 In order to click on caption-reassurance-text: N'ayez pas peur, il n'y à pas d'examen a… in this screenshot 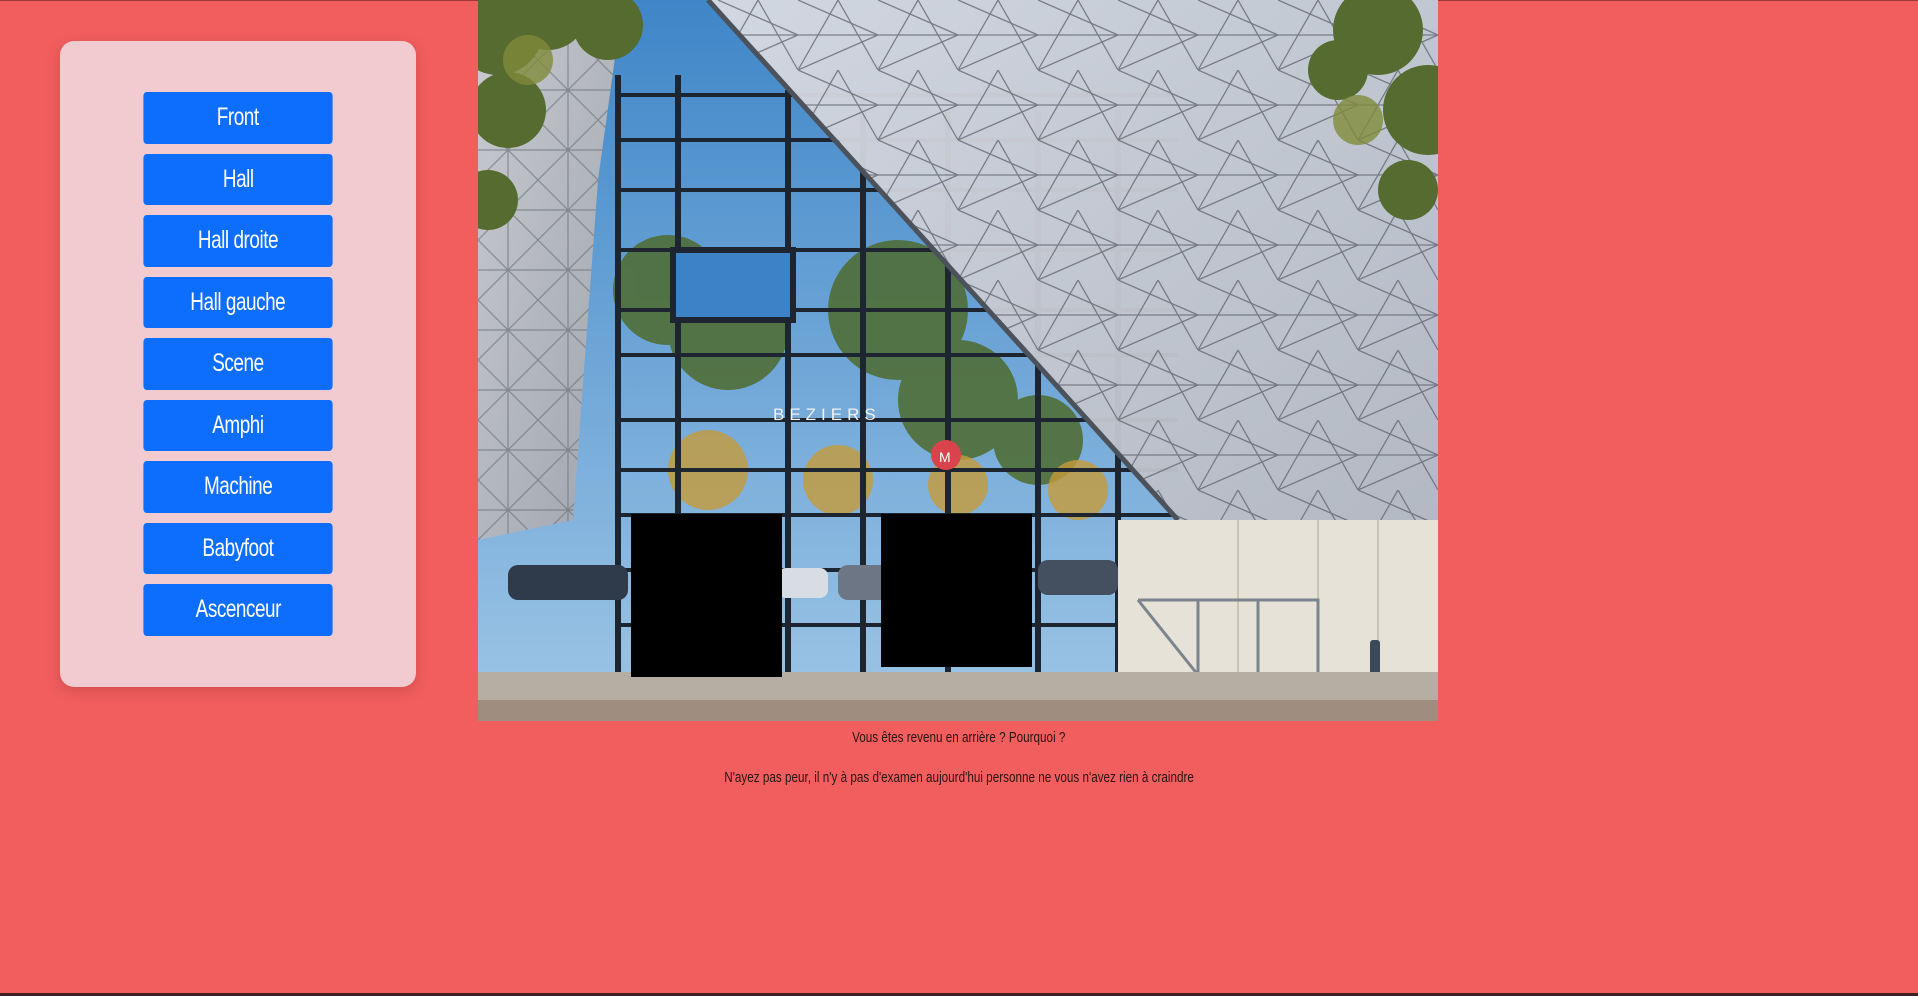, I will do `click(959, 777)`.